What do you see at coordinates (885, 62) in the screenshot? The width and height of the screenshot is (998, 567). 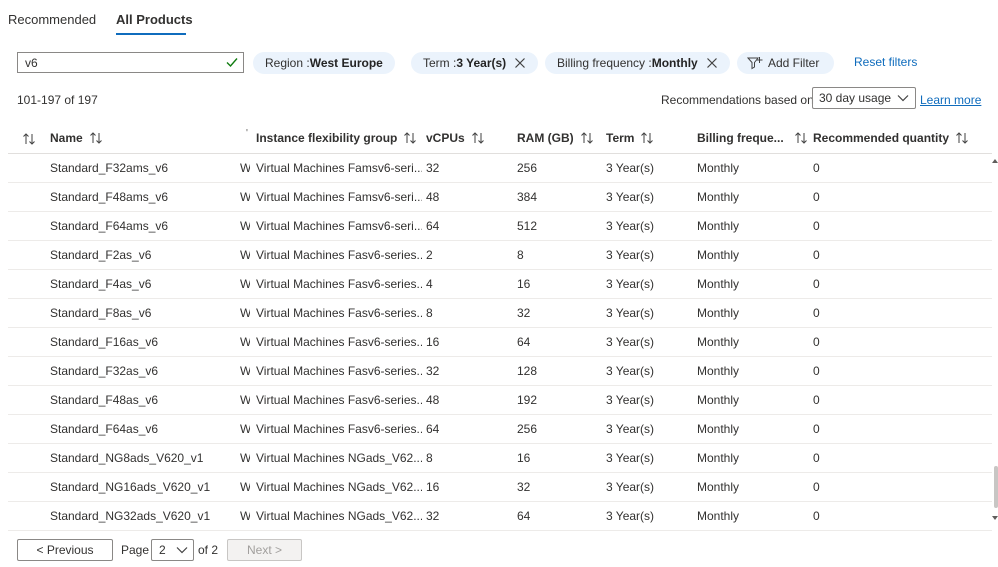 I see `reset-filters-link: Reset filters` at bounding box center [885, 62].